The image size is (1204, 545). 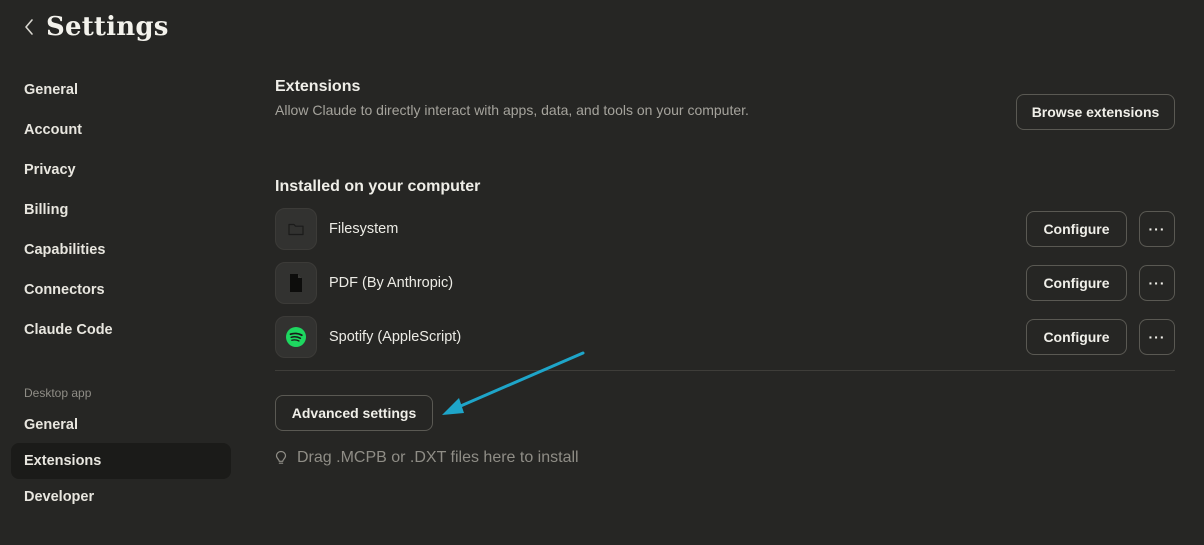 I want to click on spotify-icon, so click(x=296, y=337).